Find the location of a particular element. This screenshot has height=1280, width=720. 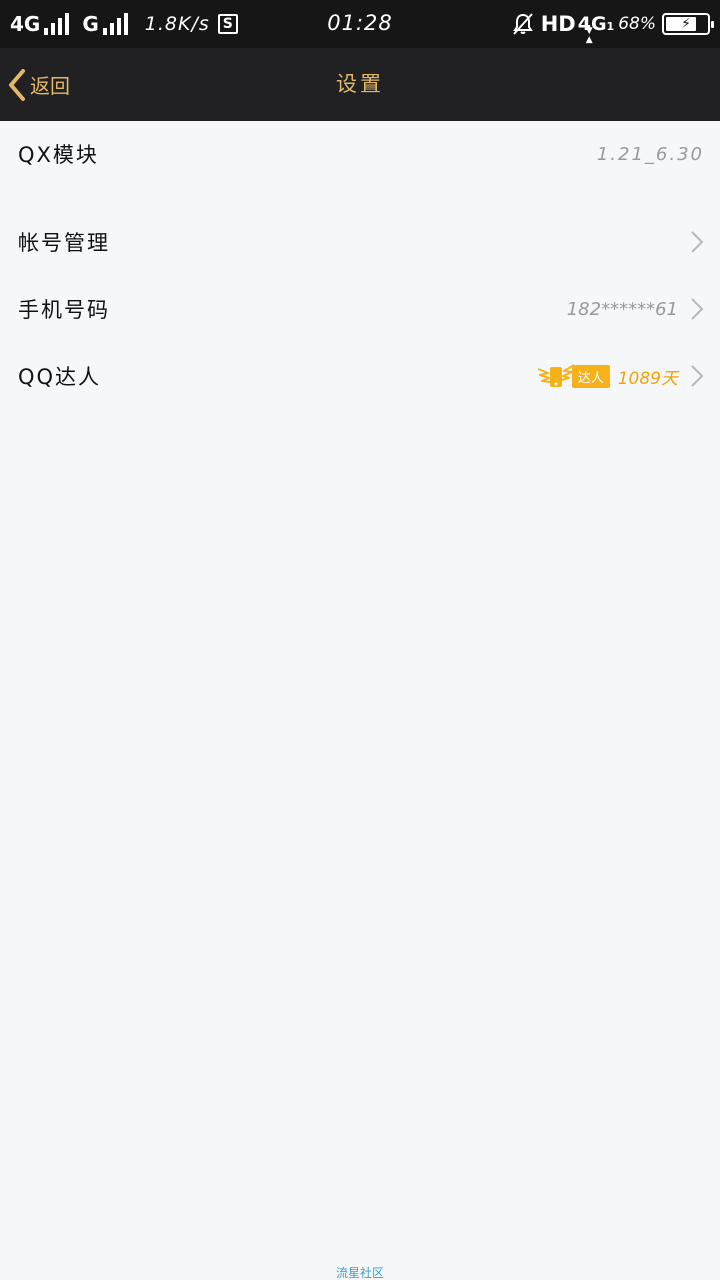

battery-percent: 68% is located at coordinates (637, 24).